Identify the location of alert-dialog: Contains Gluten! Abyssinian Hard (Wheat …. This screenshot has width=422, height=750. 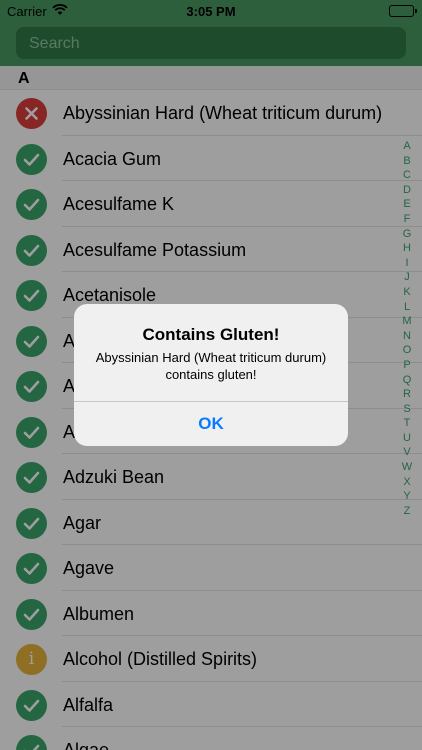
(211, 375).